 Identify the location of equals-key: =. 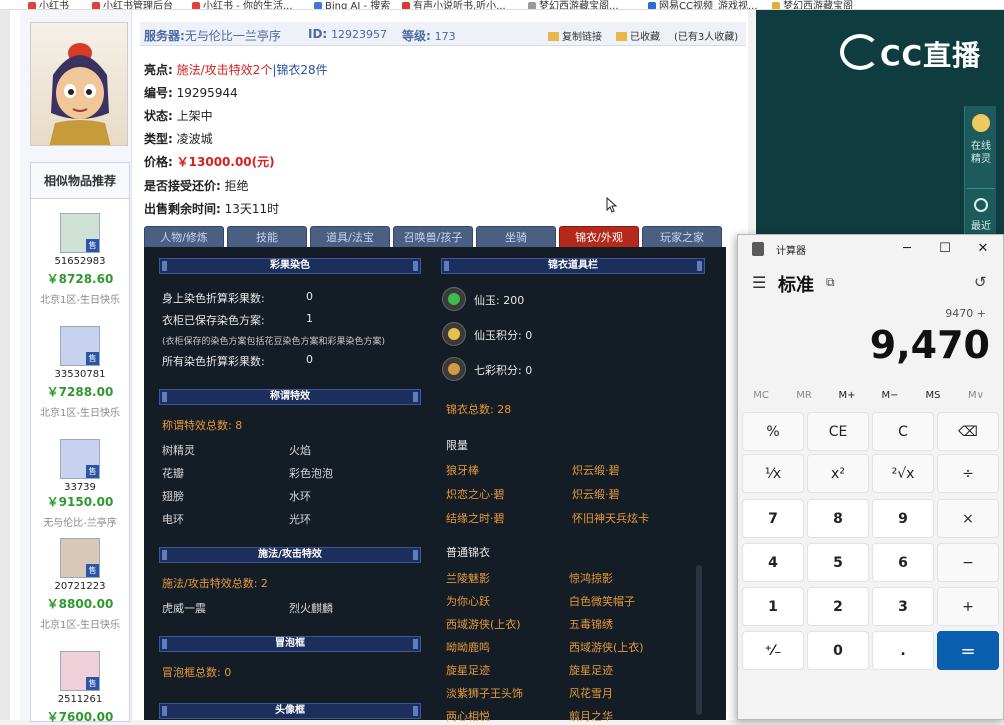
(968, 650).